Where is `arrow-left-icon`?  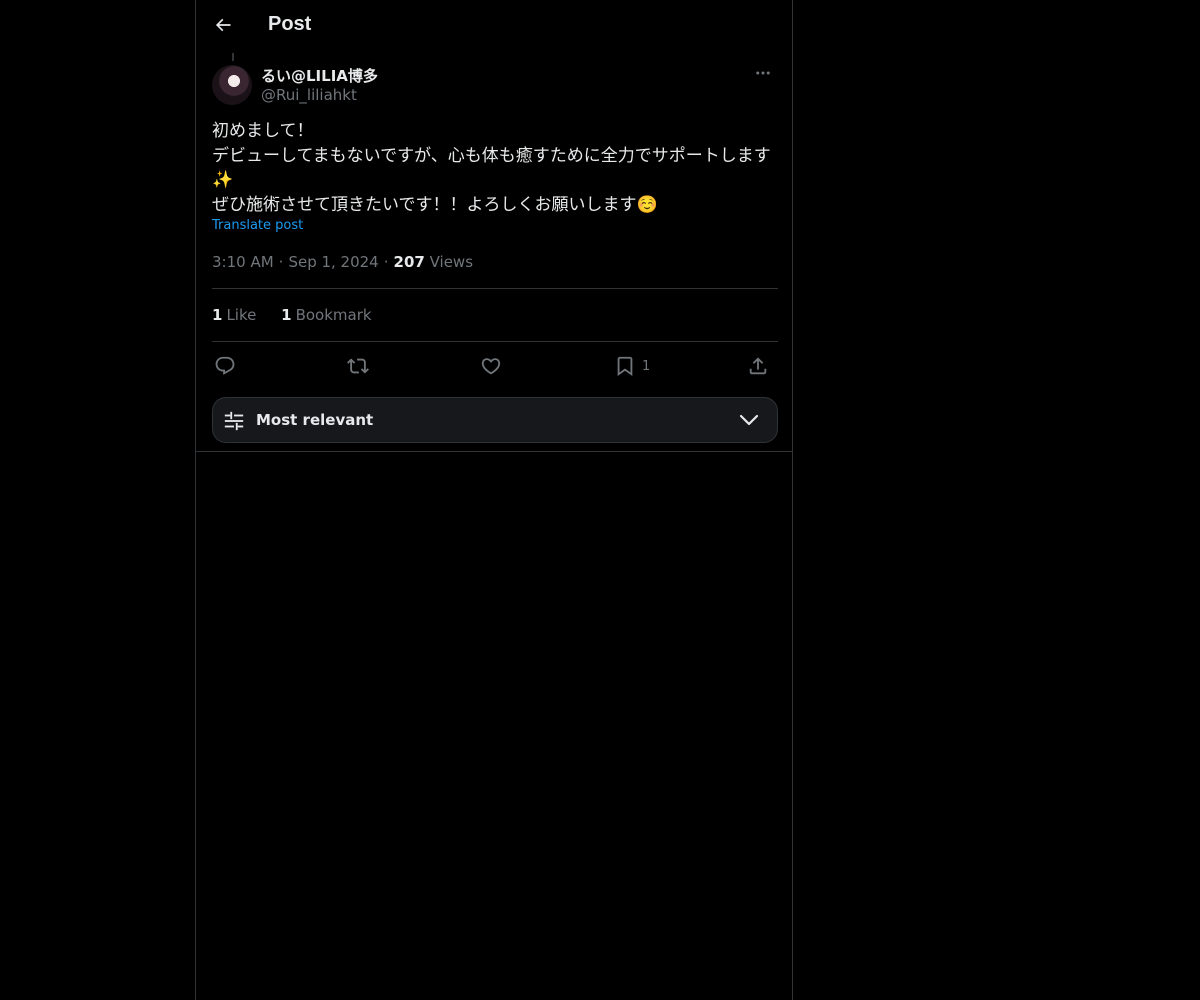 arrow-left-icon is located at coordinates (223, 27).